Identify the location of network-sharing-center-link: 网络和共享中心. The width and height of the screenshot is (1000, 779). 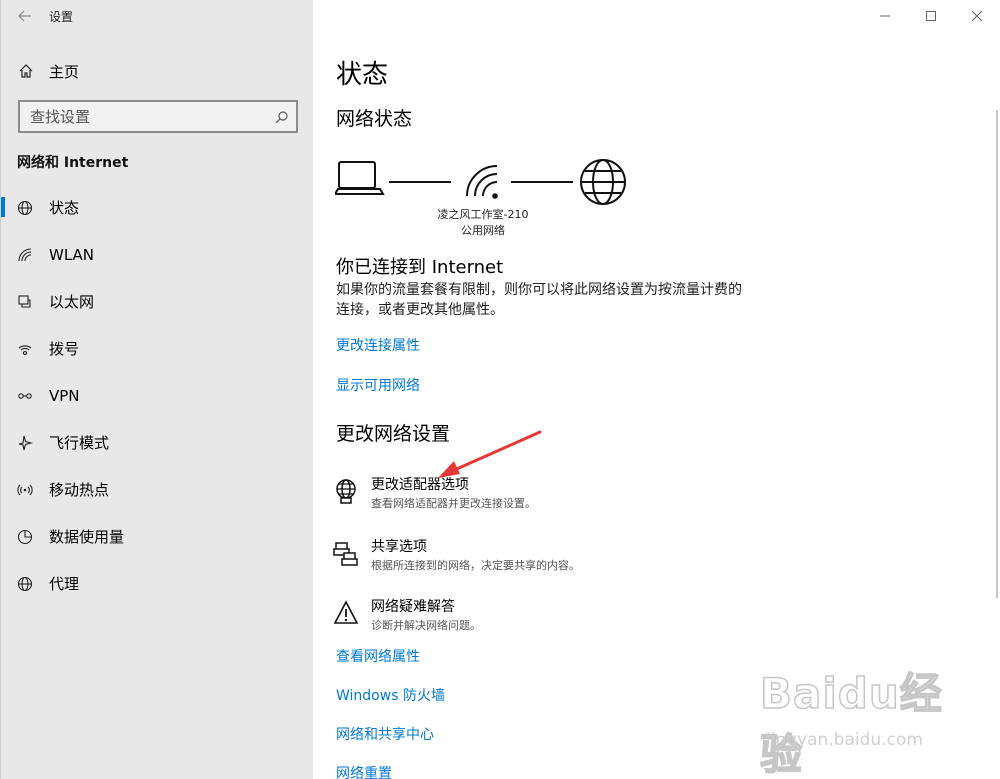
(385, 734).